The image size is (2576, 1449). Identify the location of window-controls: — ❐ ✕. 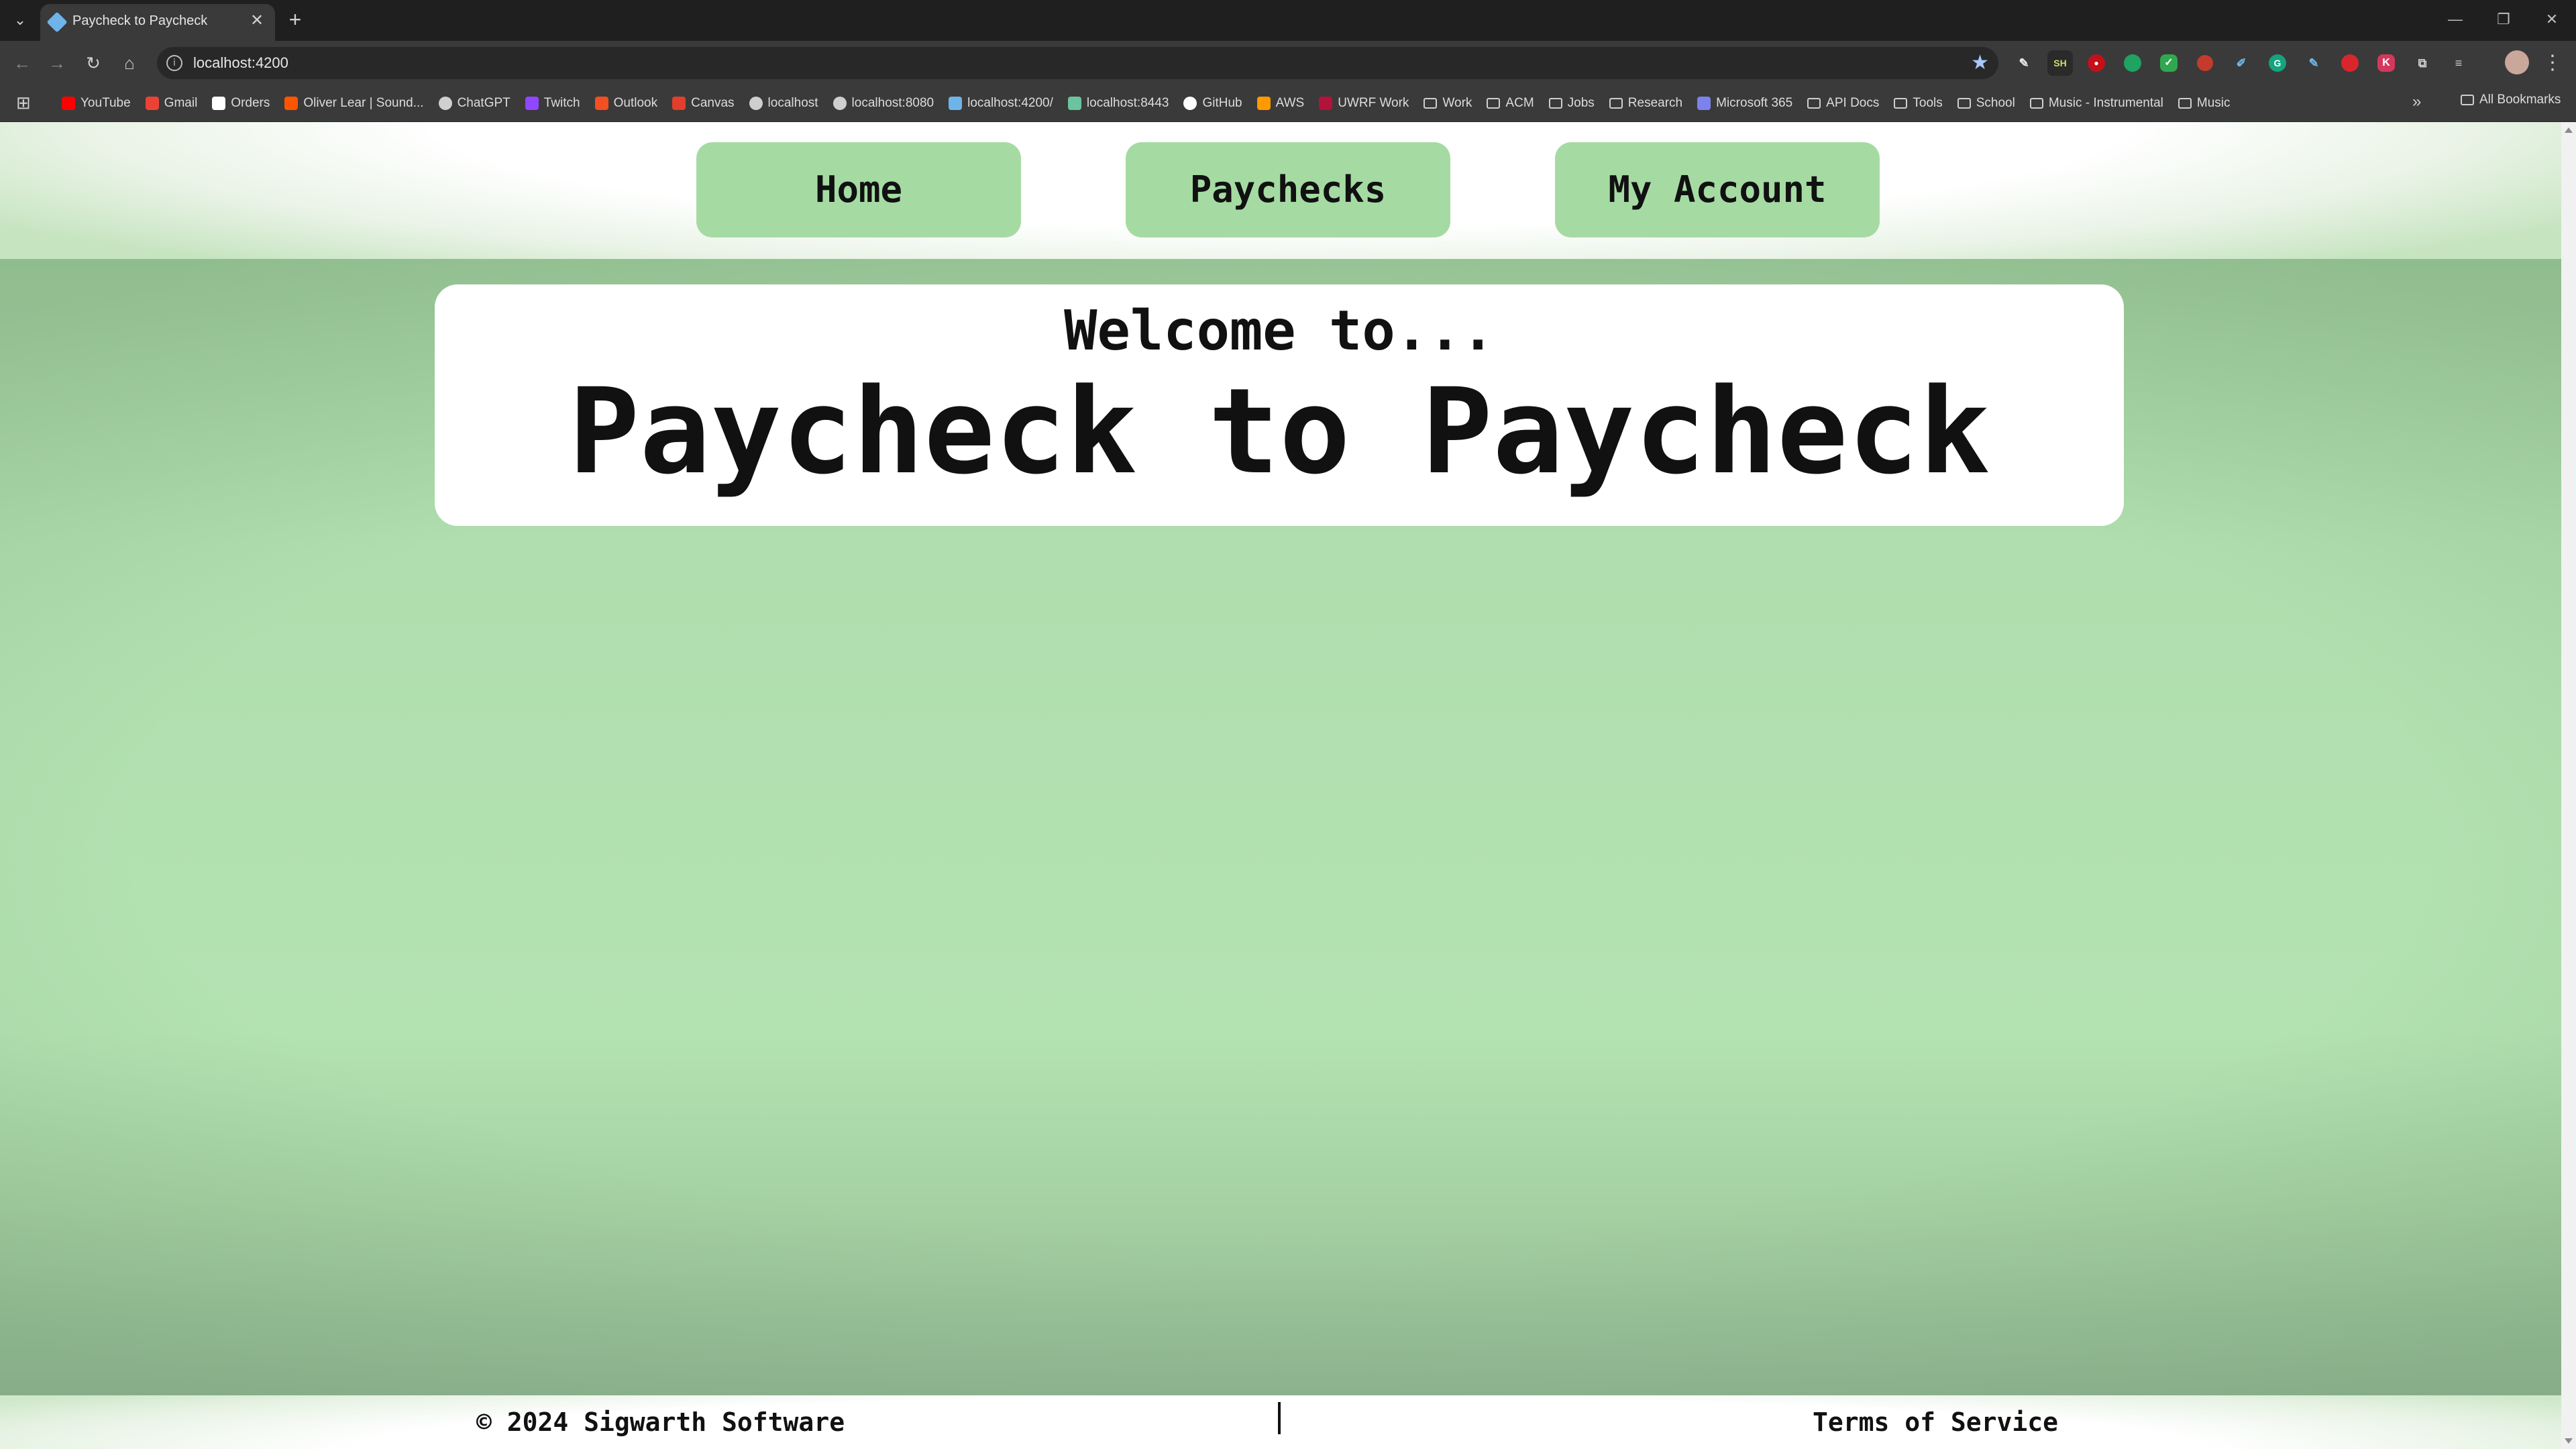
(2503, 20).